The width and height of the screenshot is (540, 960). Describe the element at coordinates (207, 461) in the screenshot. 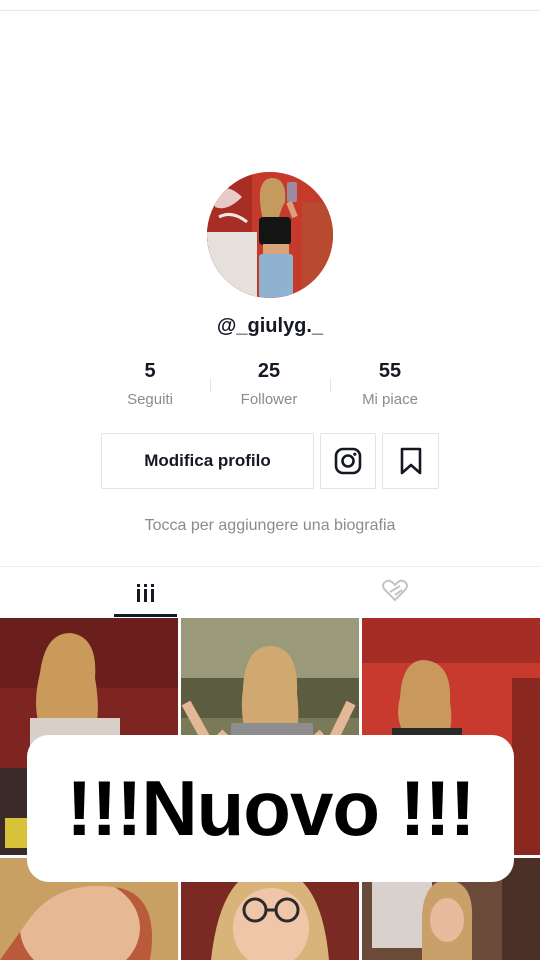

I see `edit-profile-button: Modifica profilo` at that location.